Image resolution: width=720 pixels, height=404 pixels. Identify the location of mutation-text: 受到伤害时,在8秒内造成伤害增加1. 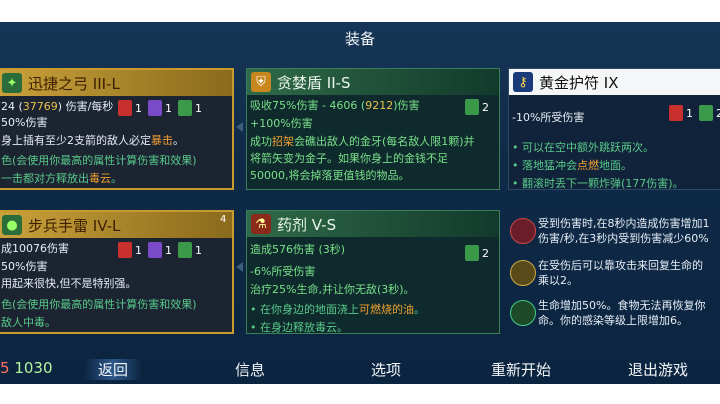
(624, 223).